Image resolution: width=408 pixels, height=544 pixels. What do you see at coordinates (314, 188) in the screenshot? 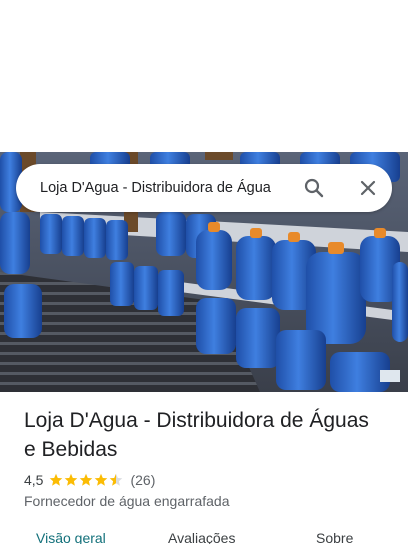
I see `search-icon` at bounding box center [314, 188].